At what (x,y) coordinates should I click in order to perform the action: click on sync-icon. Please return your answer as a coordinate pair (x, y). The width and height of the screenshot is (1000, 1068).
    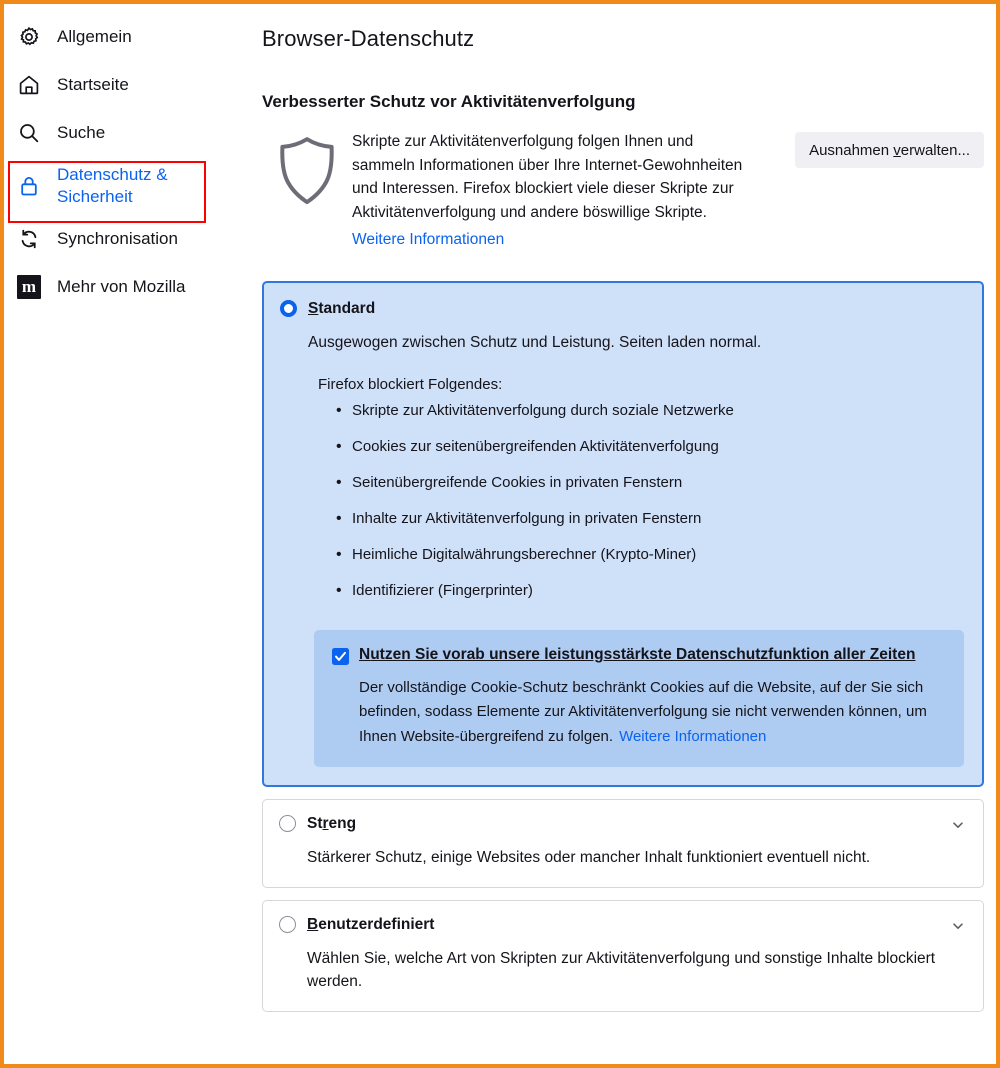
    Looking at the image, I should click on (29, 239).